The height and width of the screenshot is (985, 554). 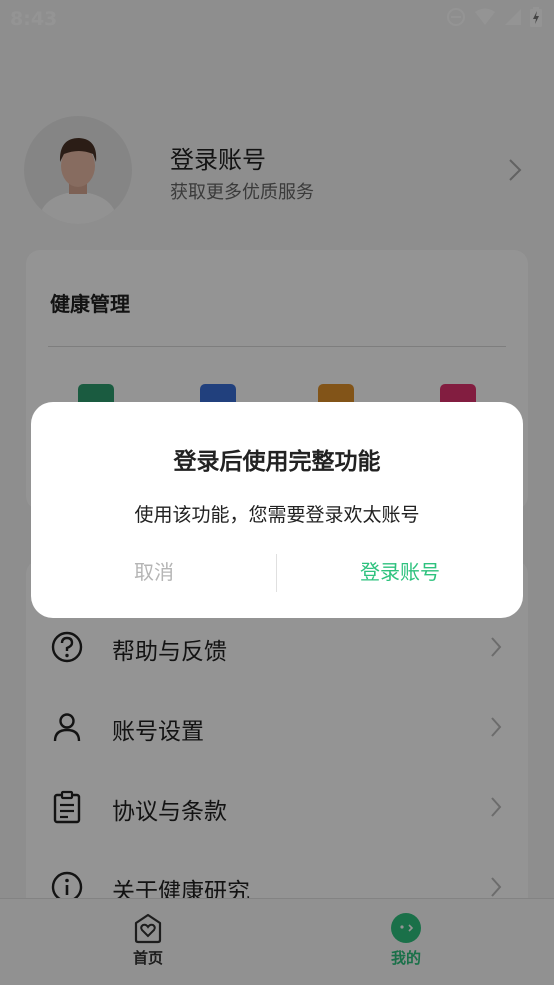 I want to click on cancel-button: 取消, so click(x=154, y=572).